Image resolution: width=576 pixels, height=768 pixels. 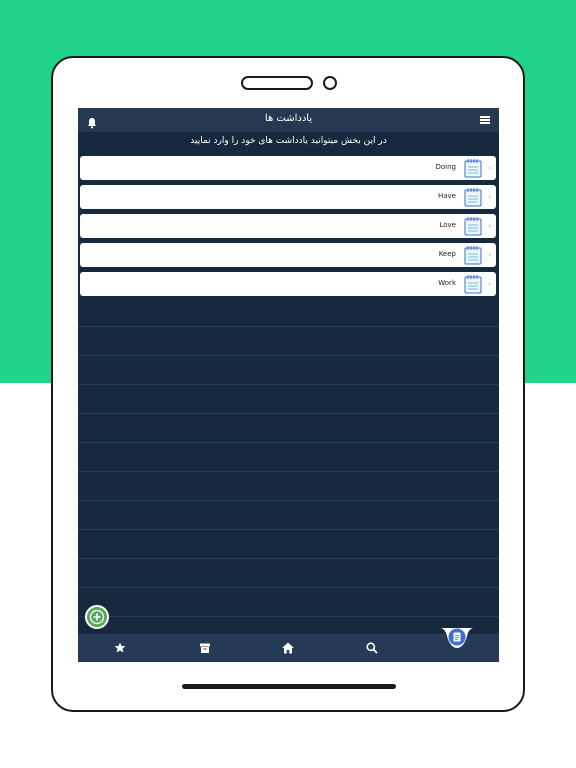 I want to click on document-tab-button, so click(x=457, y=638).